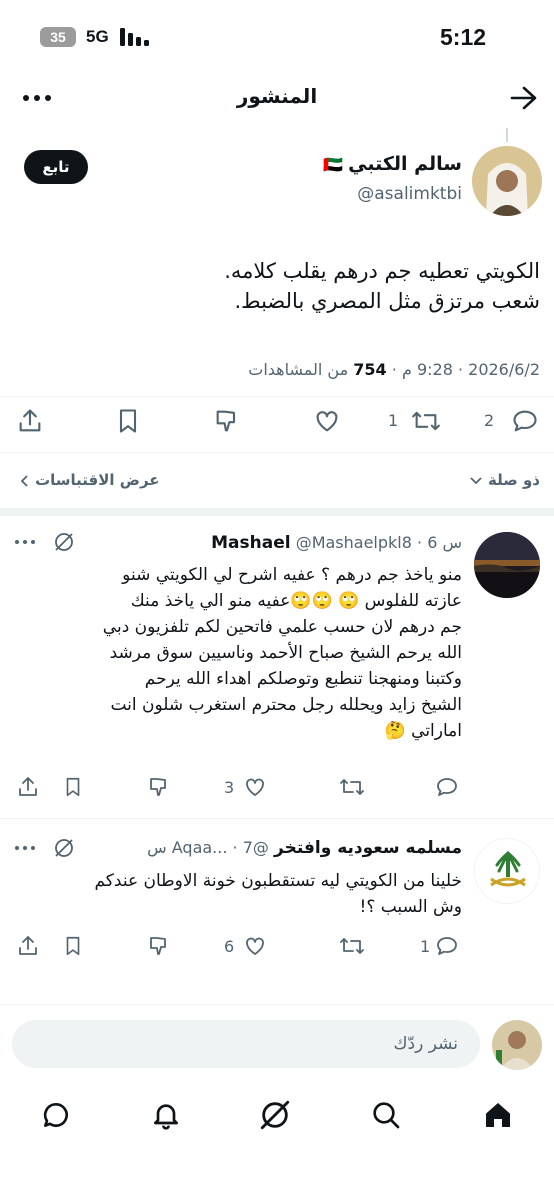 Image resolution: width=554 pixels, height=1199 pixels. Describe the element at coordinates (498, 1115) in the screenshot. I see `home-icon` at that location.